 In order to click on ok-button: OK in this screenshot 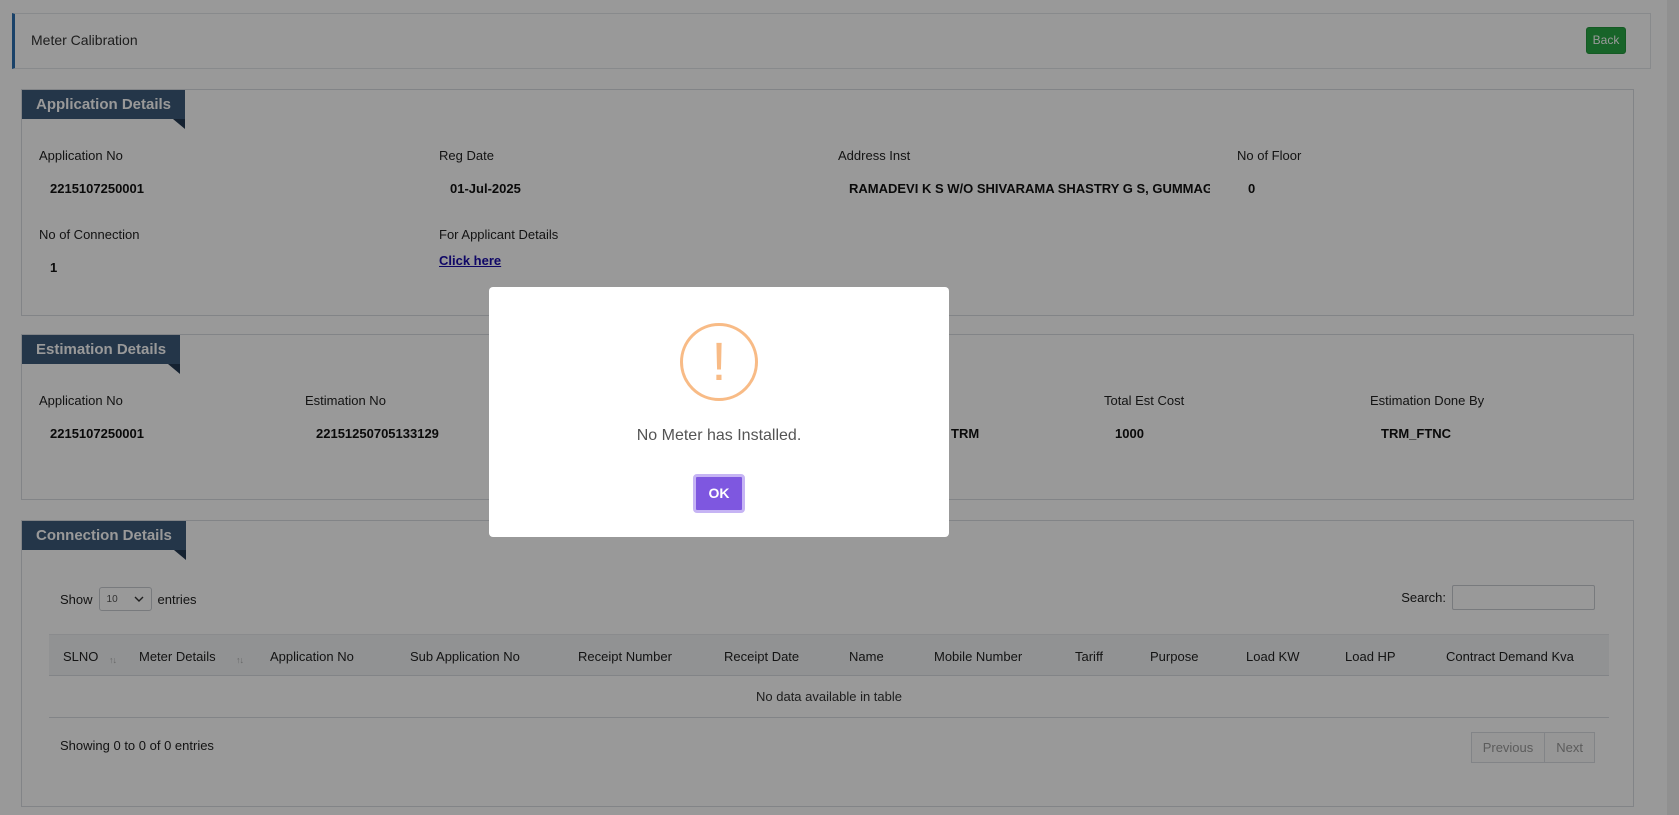, I will do `click(719, 493)`.